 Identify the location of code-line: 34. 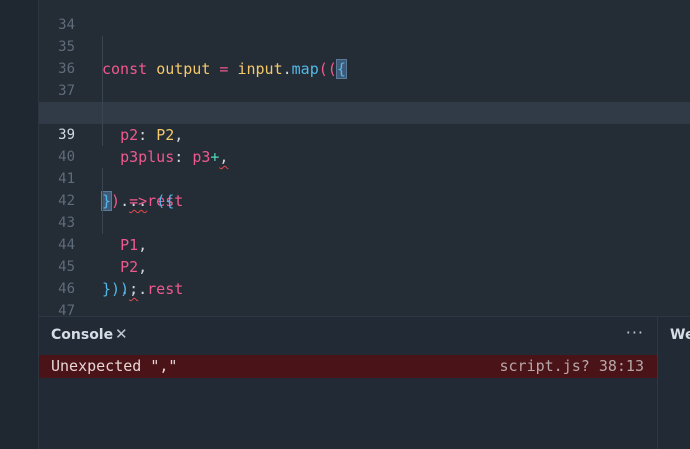
(364, 16).